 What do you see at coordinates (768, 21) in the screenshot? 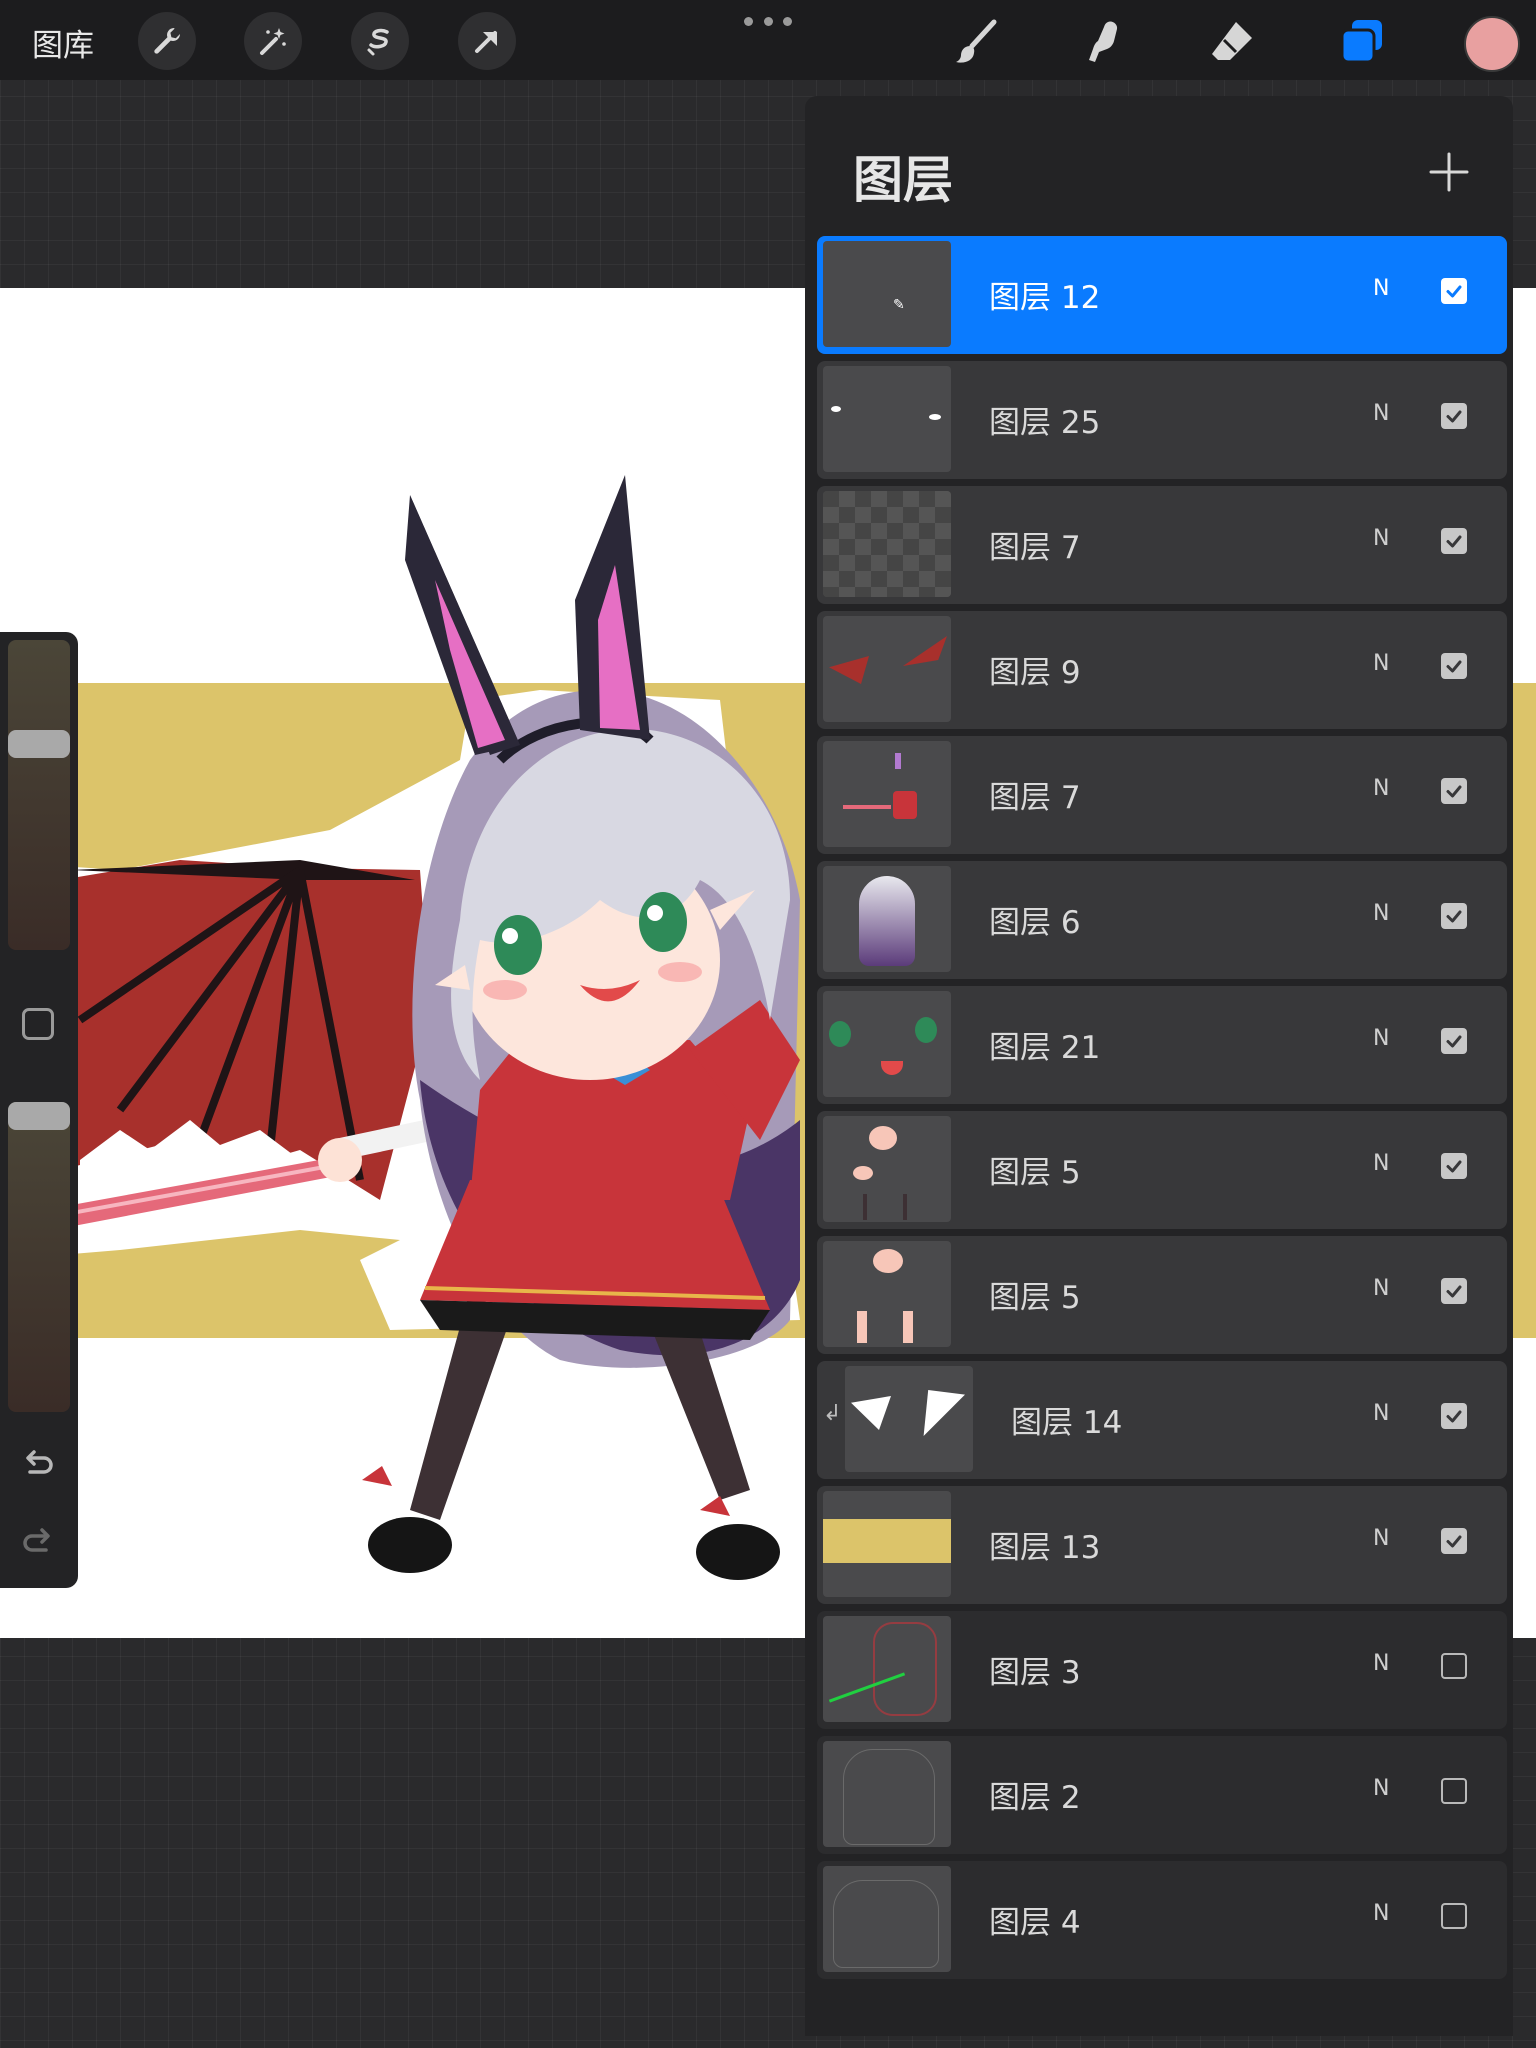
I see `more-options-icon` at bounding box center [768, 21].